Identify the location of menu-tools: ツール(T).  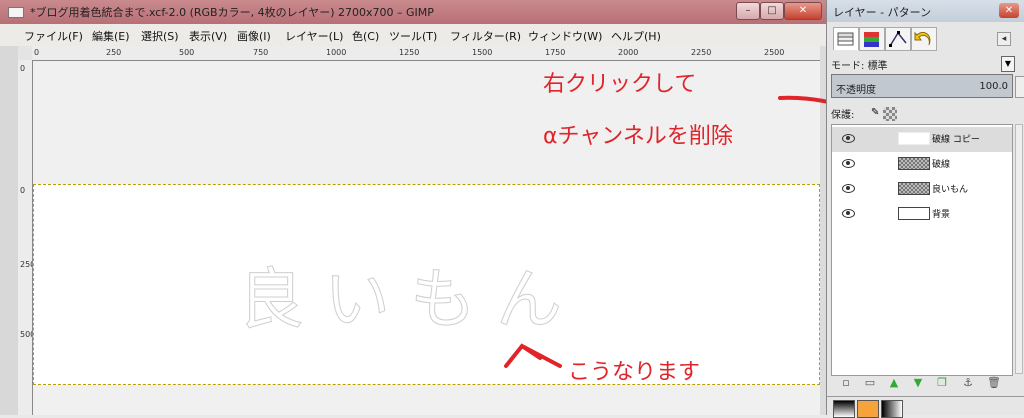
(413, 36).